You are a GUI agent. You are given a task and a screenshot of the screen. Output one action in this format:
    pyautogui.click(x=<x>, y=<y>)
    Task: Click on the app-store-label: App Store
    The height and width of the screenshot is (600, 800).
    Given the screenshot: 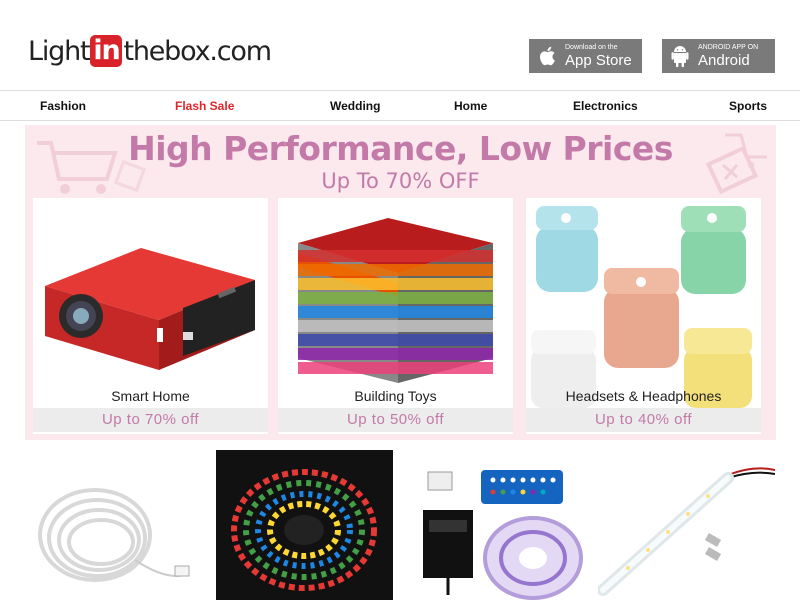 What is the action you would take?
    pyautogui.click(x=598, y=60)
    